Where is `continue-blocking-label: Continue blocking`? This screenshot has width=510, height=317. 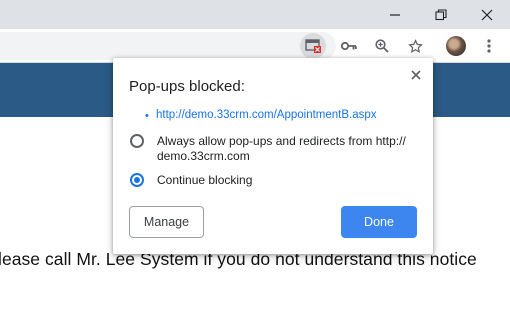
continue-blocking-label: Continue blocking is located at coordinates (204, 180).